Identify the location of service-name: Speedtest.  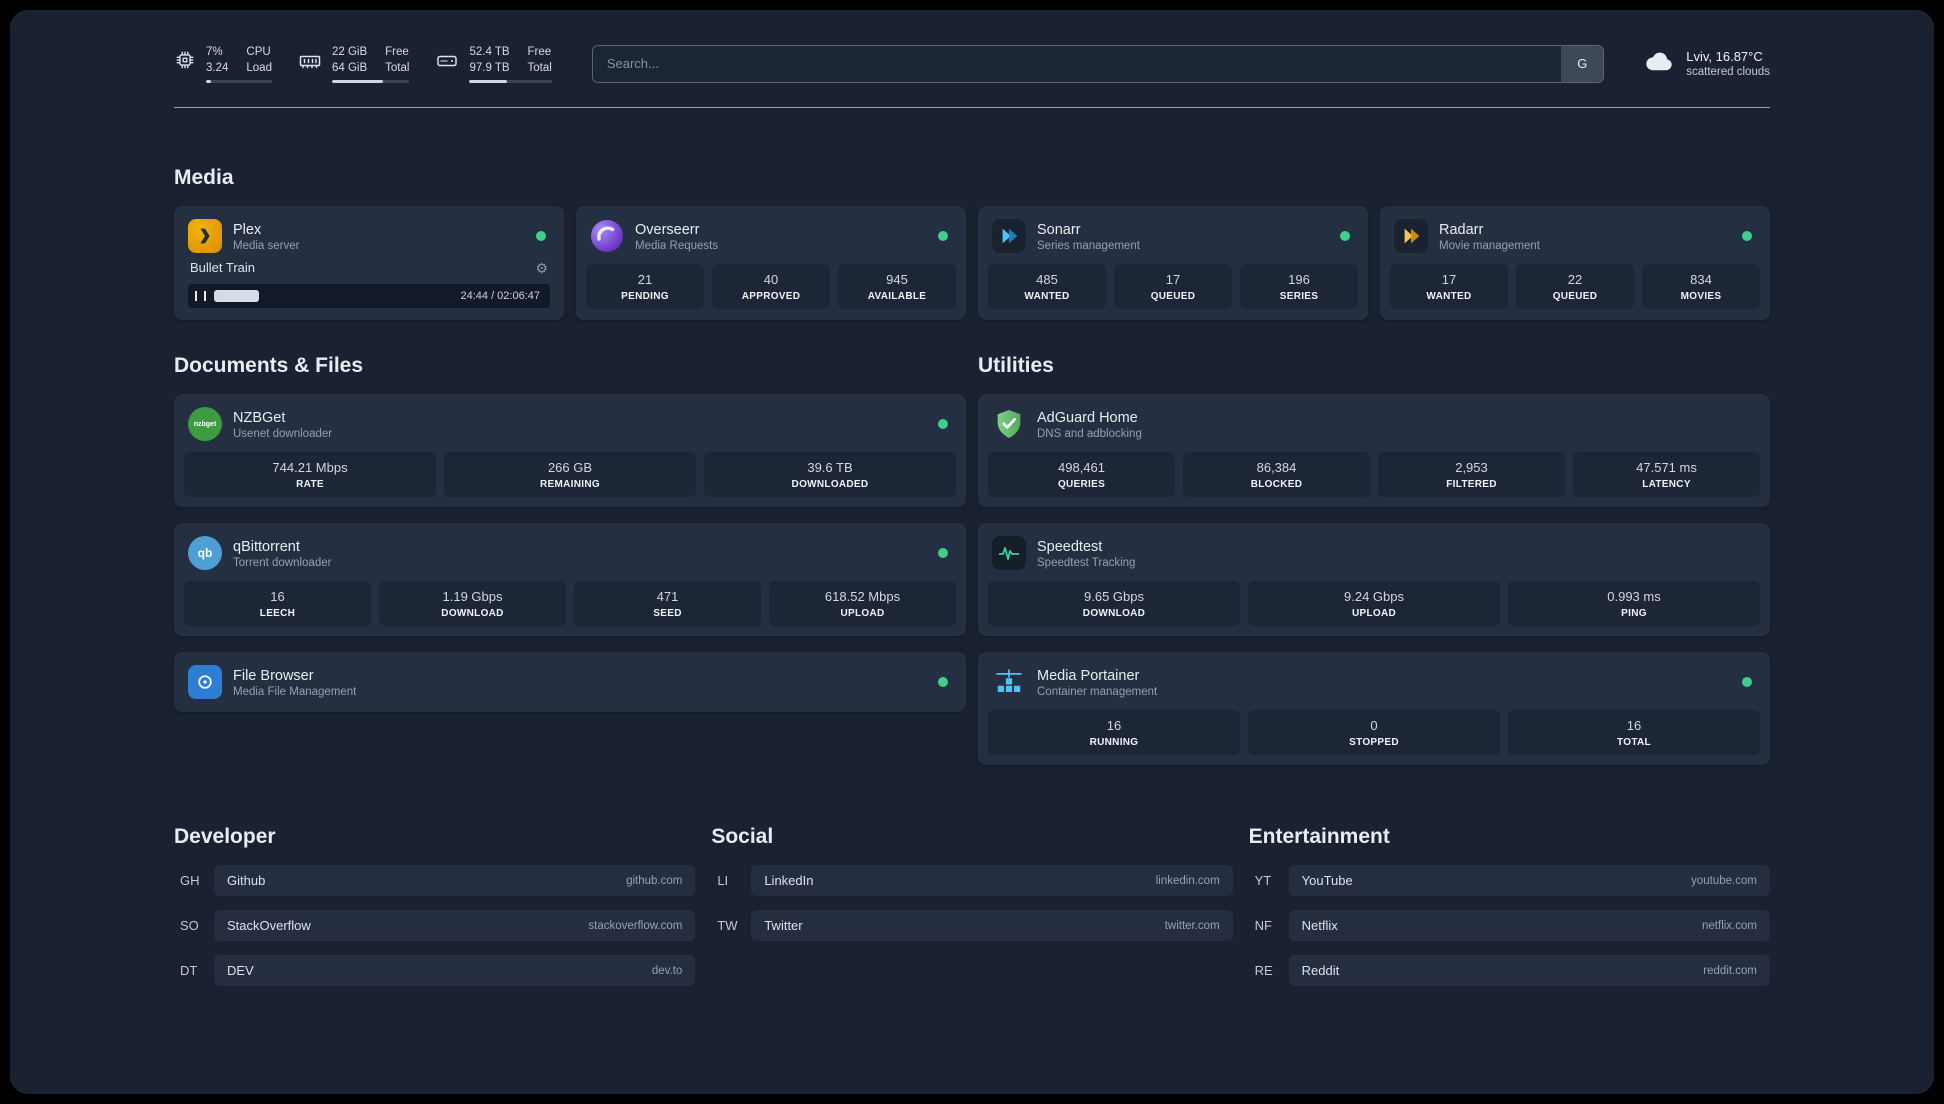
(1070, 546).